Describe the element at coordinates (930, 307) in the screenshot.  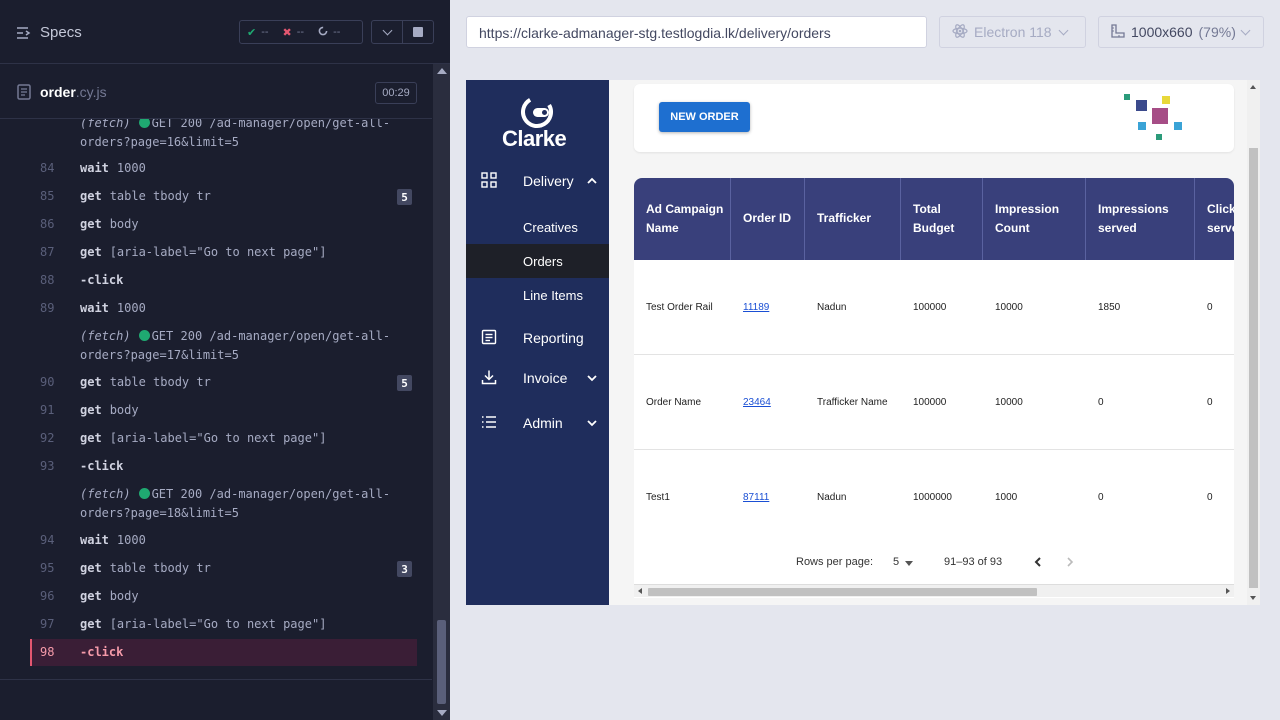
I see `table-cell: 100000` at that location.